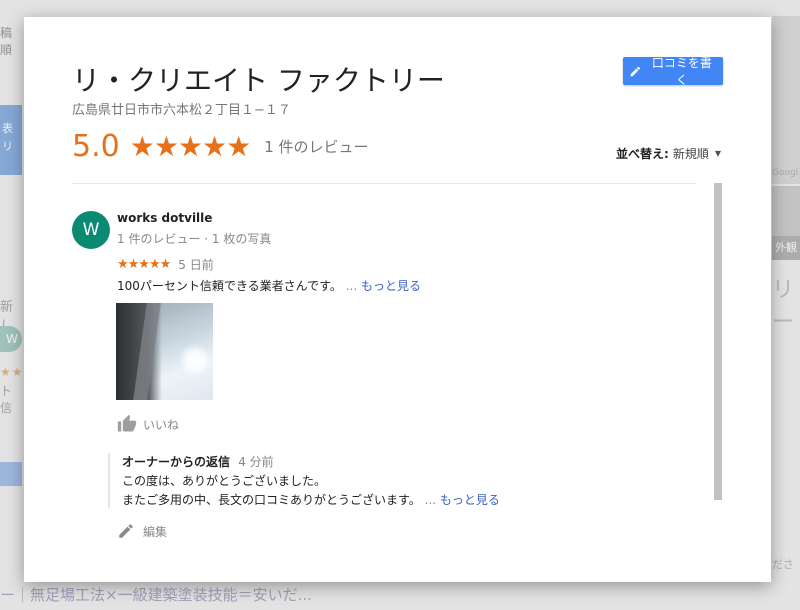 This screenshot has height=610, width=800. What do you see at coordinates (224, 481) in the screenshot?
I see `owner-reply-line-1: この度は、ありがとうございました。` at bounding box center [224, 481].